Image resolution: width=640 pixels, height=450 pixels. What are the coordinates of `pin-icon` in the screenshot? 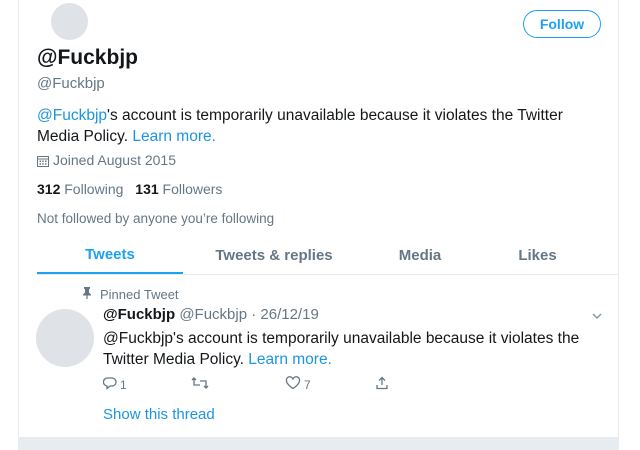 It's located at (87, 294).